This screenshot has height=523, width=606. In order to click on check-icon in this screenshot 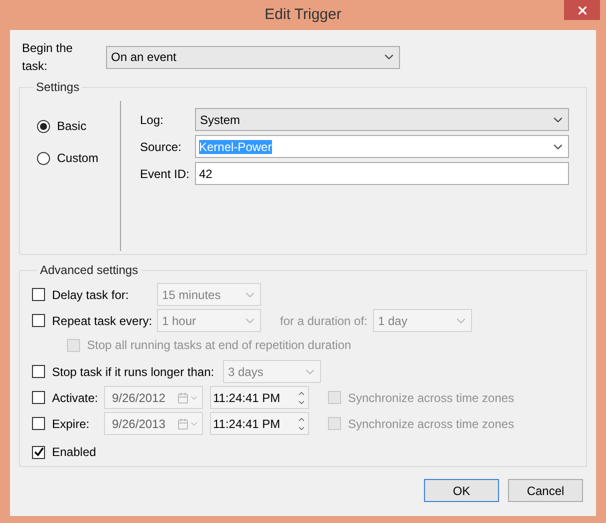, I will do `click(39, 452)`.